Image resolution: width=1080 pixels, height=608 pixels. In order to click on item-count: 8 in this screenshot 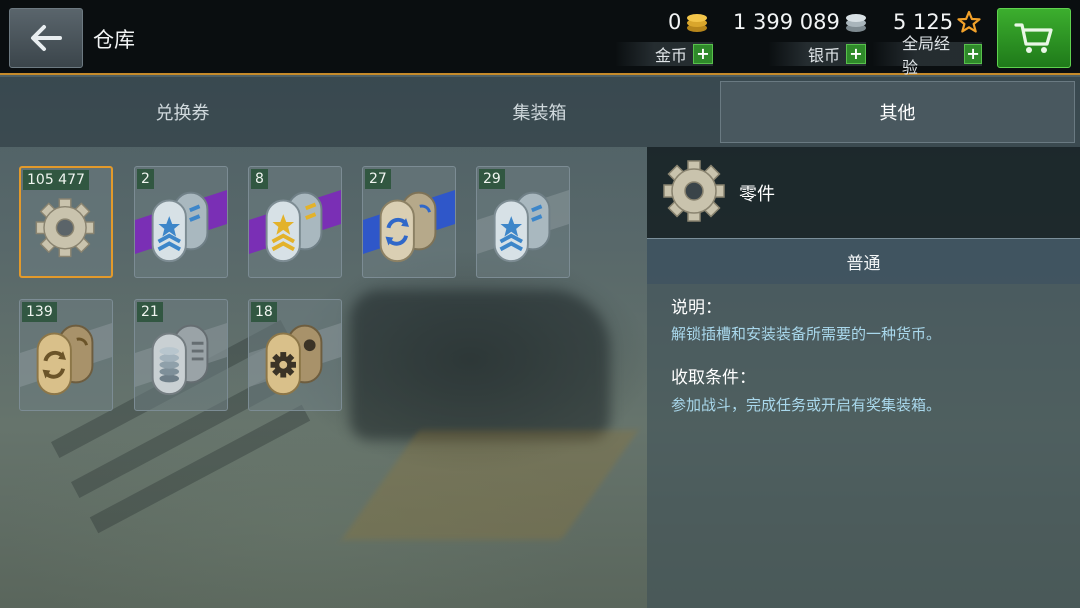, I will do `click(259, 179)`.